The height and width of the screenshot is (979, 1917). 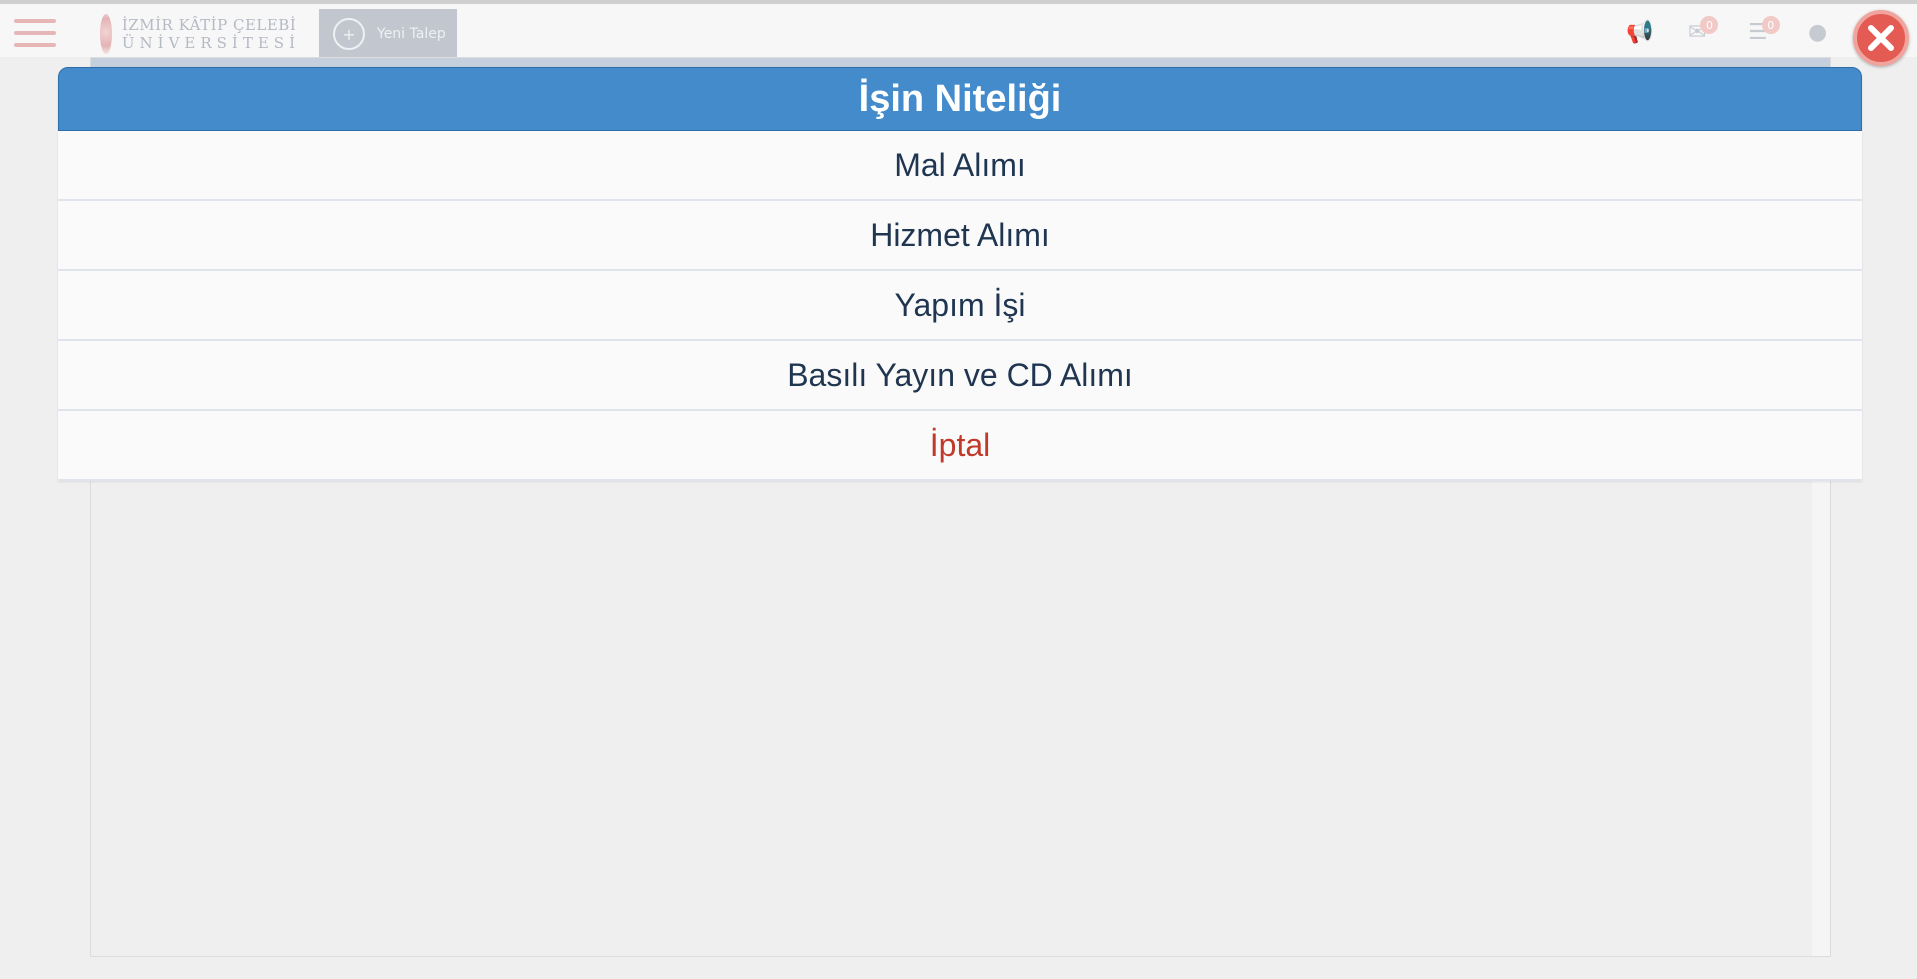 I want to click on logo-emblem, so click(x=106, y=34).